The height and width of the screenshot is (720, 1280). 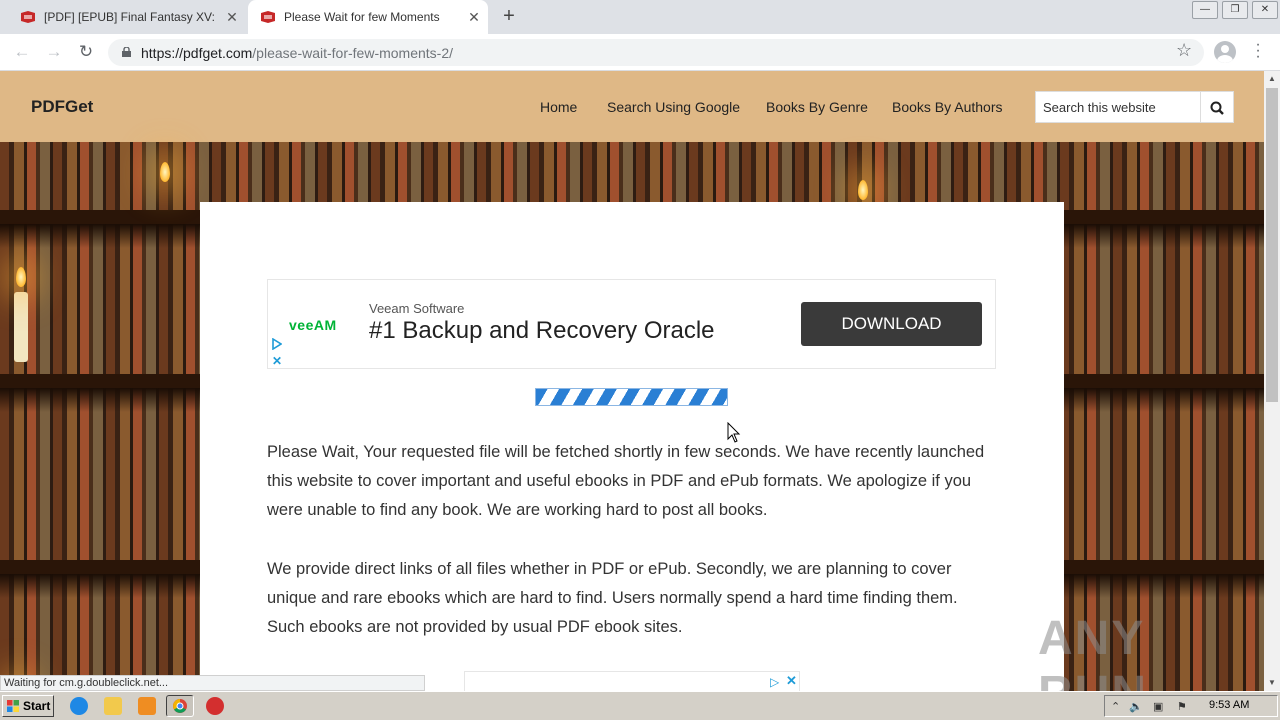 I want to click on mouse-cursor-icon, so click(x=734, y=432).